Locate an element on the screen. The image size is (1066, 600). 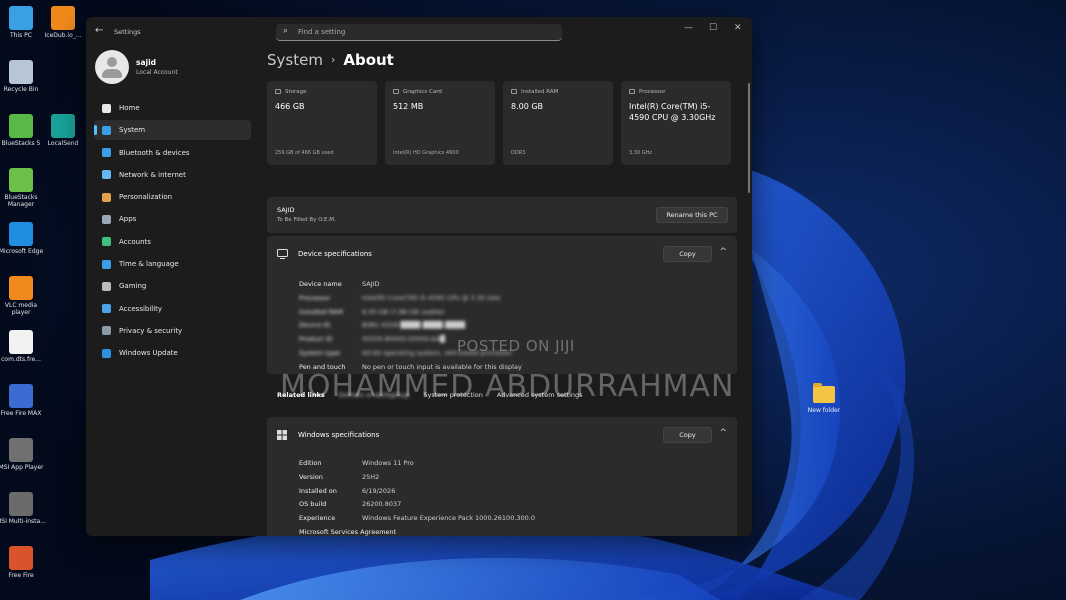
desktop-icon: LocalSend is located at coordinates (63, 130).